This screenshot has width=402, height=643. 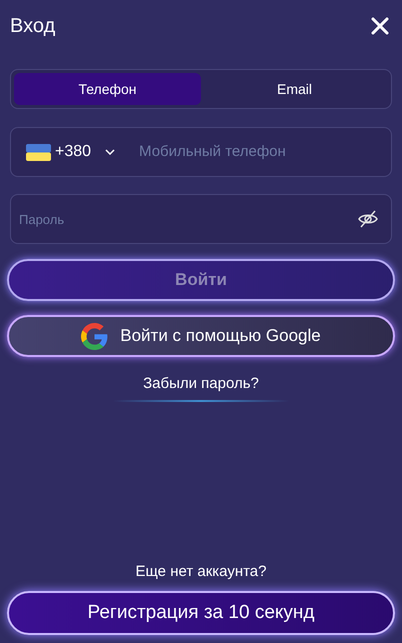 I want to click on forgot-password-link: Забыли пароль?, so click(x=201, y=384).